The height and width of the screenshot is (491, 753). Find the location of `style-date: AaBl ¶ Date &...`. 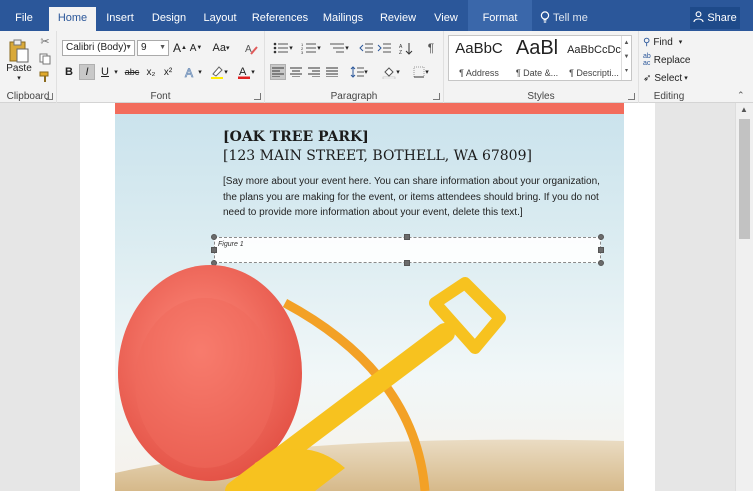

style-date: AaBl ¶ Date &... is located at coordinates (537, 59).